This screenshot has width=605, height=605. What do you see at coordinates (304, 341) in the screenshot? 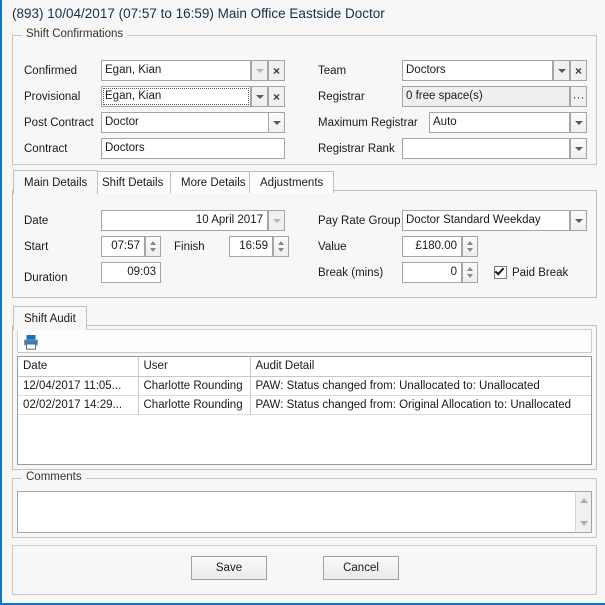
I see `shift-audit-toolbar` at bounding box center [304, 341].